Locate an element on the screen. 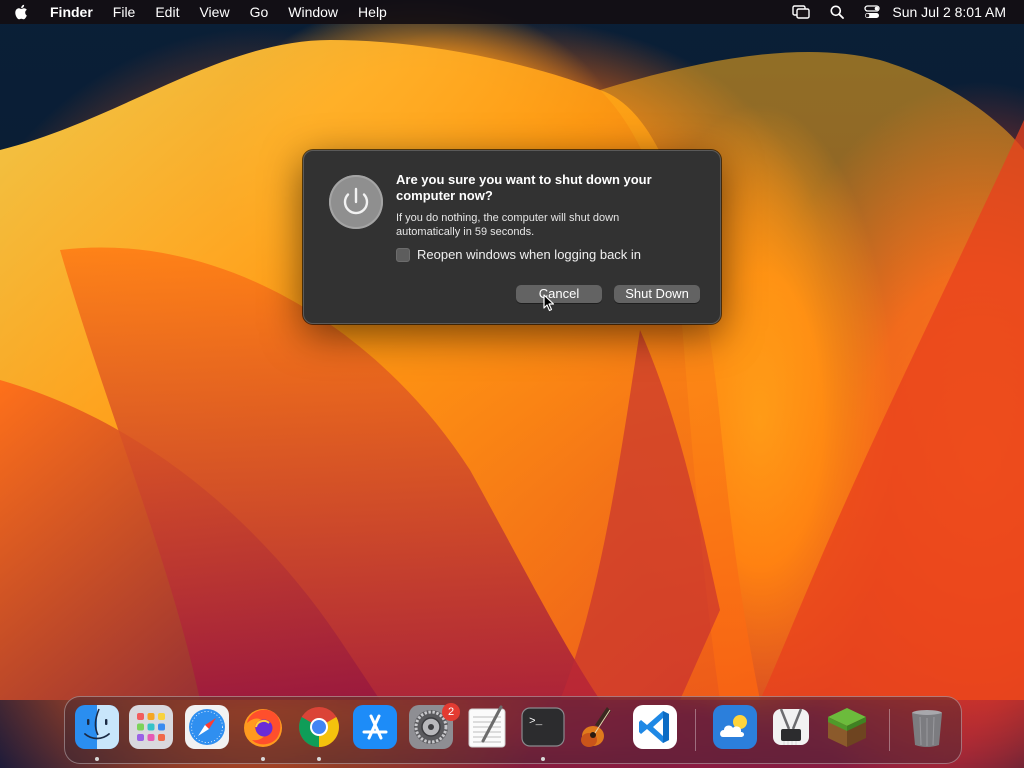 The height and width of the screenshot is (768, 1024). mouse-cursor-icon is located at coordinates (549, 303).